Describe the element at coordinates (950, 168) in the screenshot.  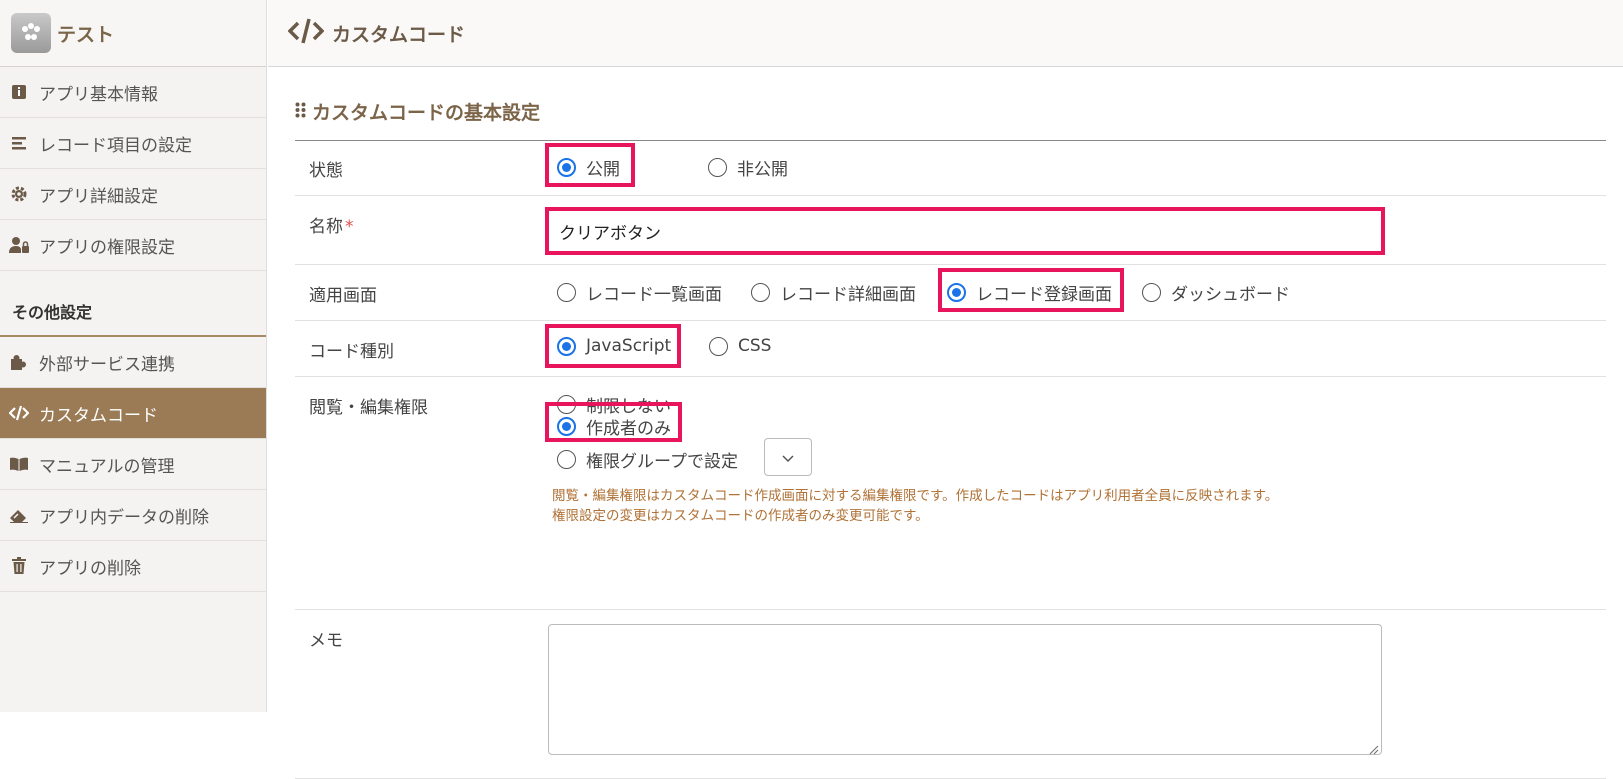
I see `status-row: 状態 公開 非公開` at that location.